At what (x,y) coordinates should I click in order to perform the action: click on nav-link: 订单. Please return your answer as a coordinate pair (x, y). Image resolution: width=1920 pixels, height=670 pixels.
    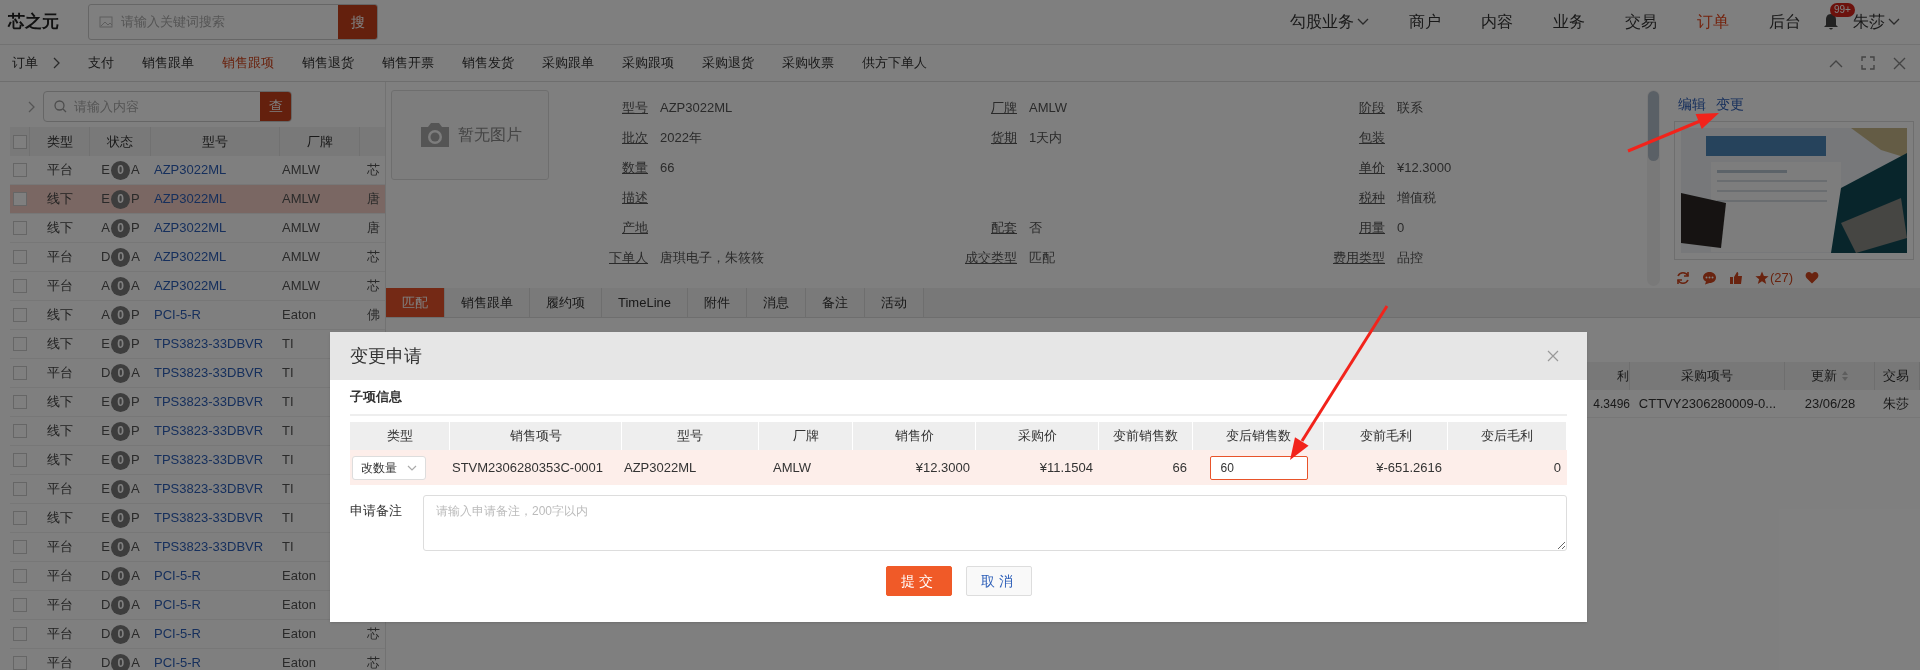
    Looking at the image, I should click on (1713, 22).